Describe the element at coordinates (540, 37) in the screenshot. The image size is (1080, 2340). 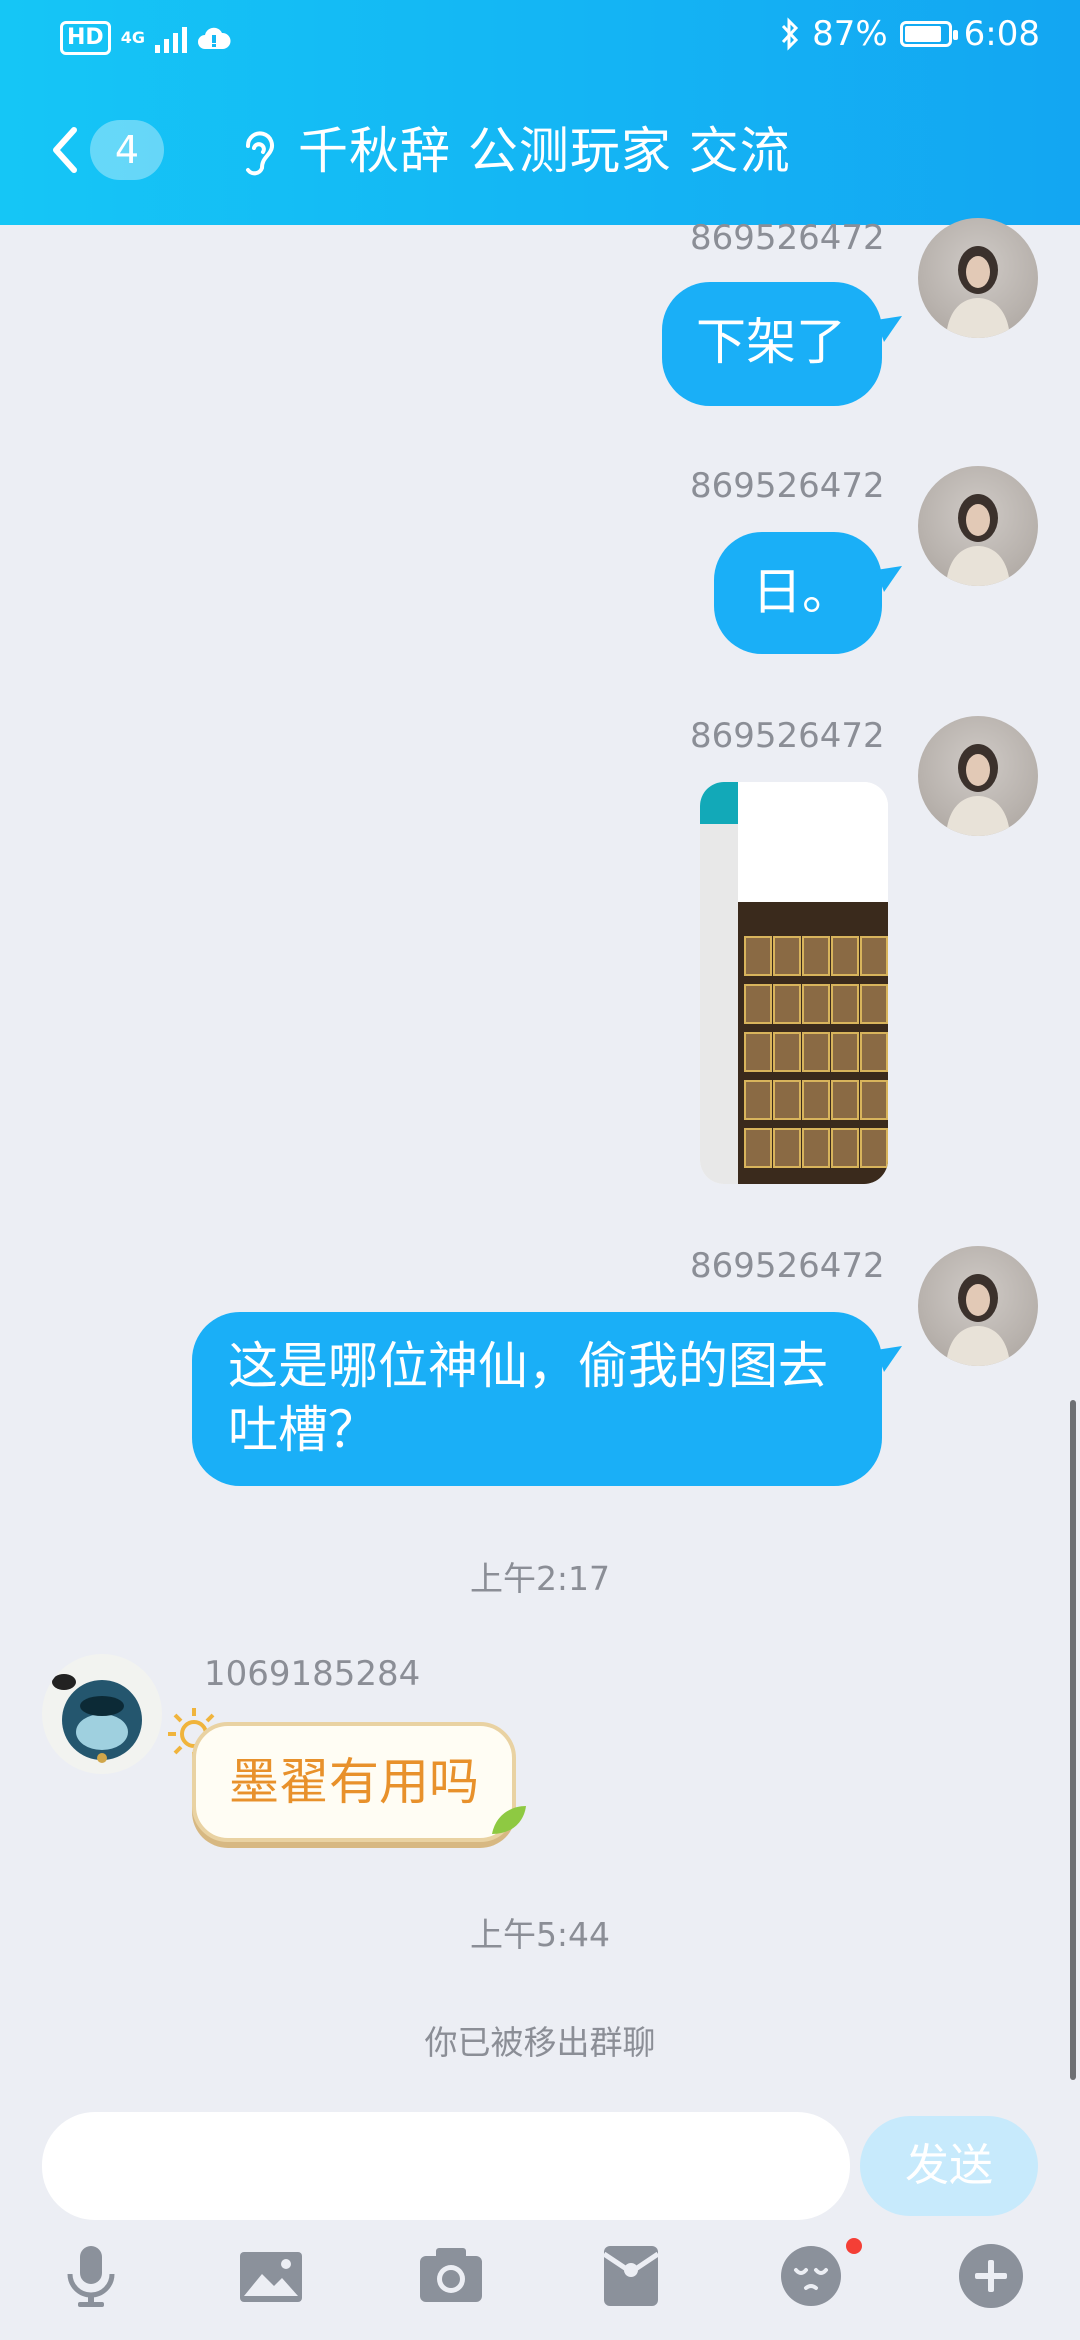
I see `status-bar: HD 4G 87% 6:08` at that location.